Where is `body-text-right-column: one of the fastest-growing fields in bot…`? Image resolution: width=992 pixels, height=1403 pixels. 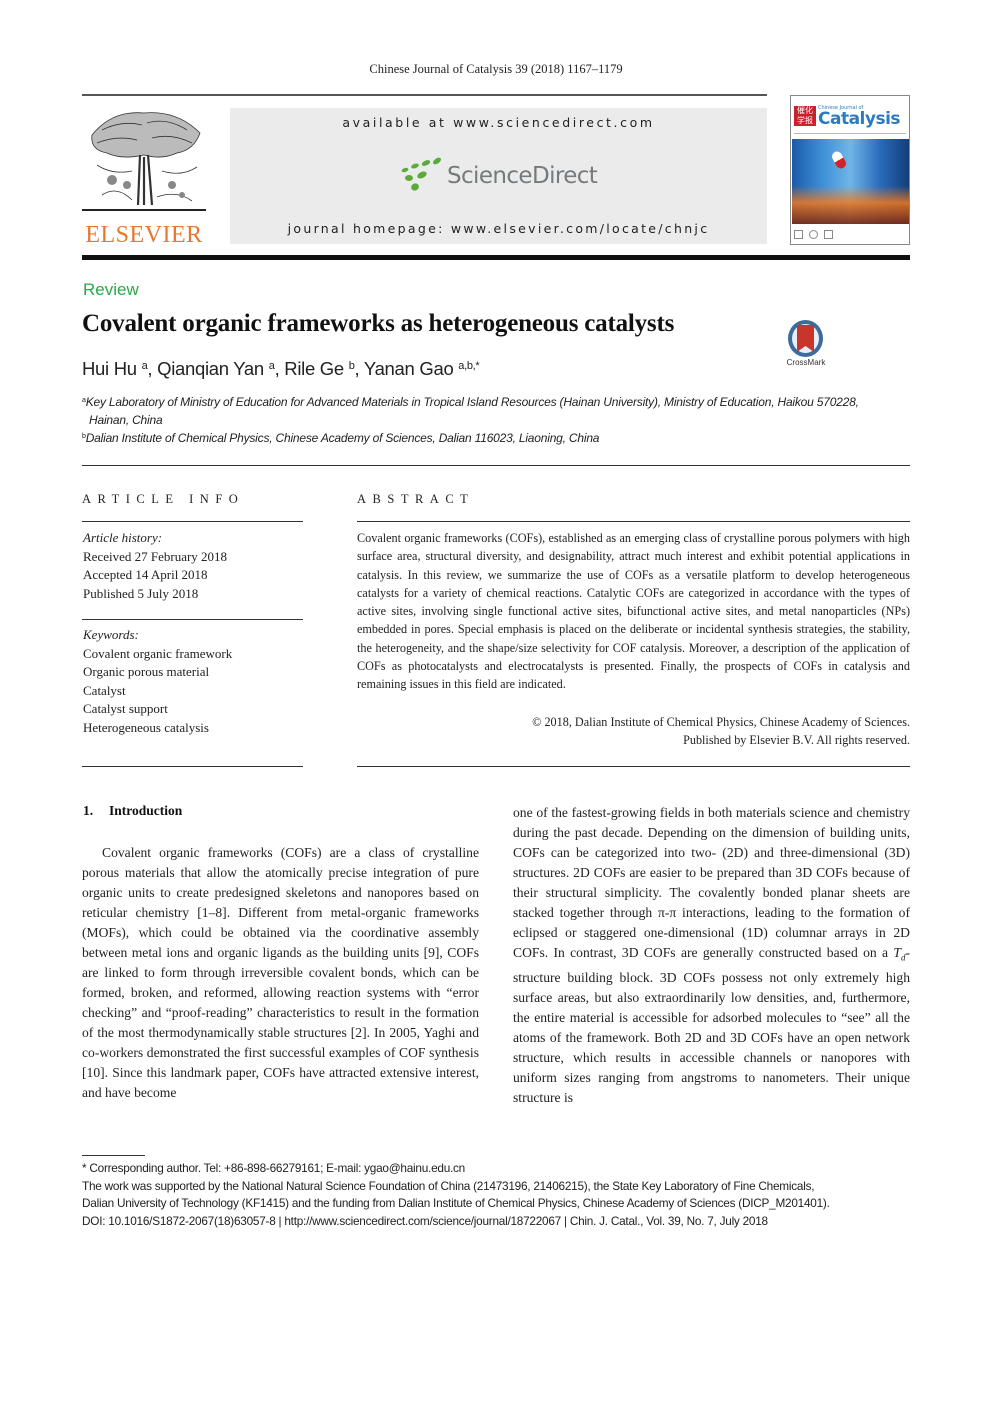 body-text-right-column: one of the fastest-growing fields in bot… is located at coordinates (711, 955).